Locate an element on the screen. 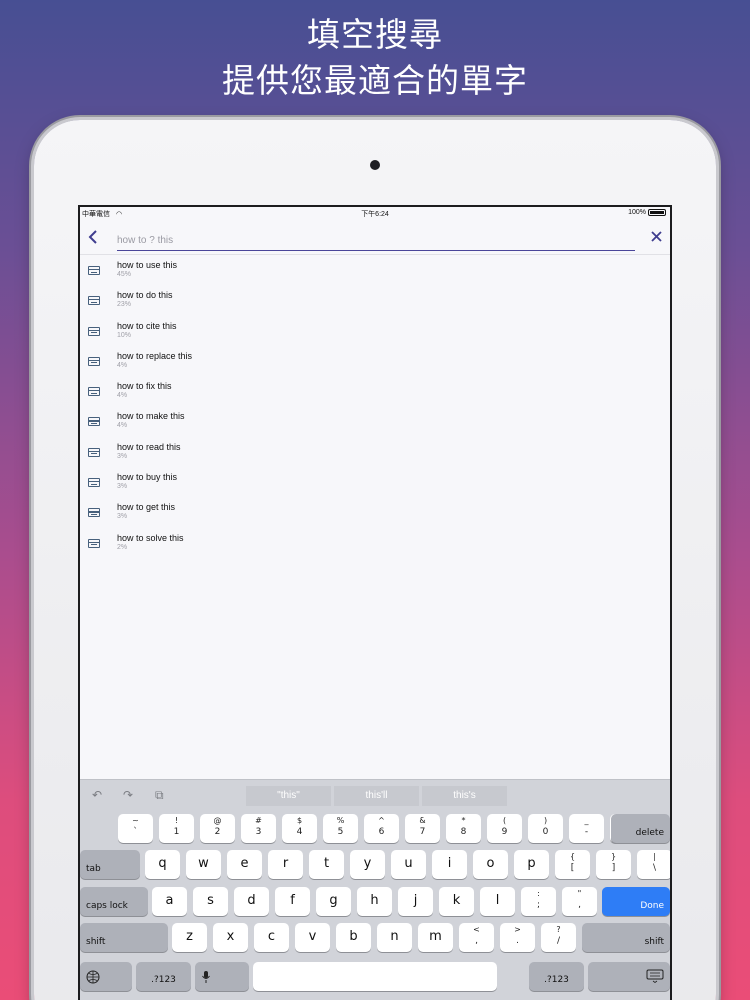 The image size is (750, 1000). numbers-key-right: .?123 is located at coordinates (556, 976).